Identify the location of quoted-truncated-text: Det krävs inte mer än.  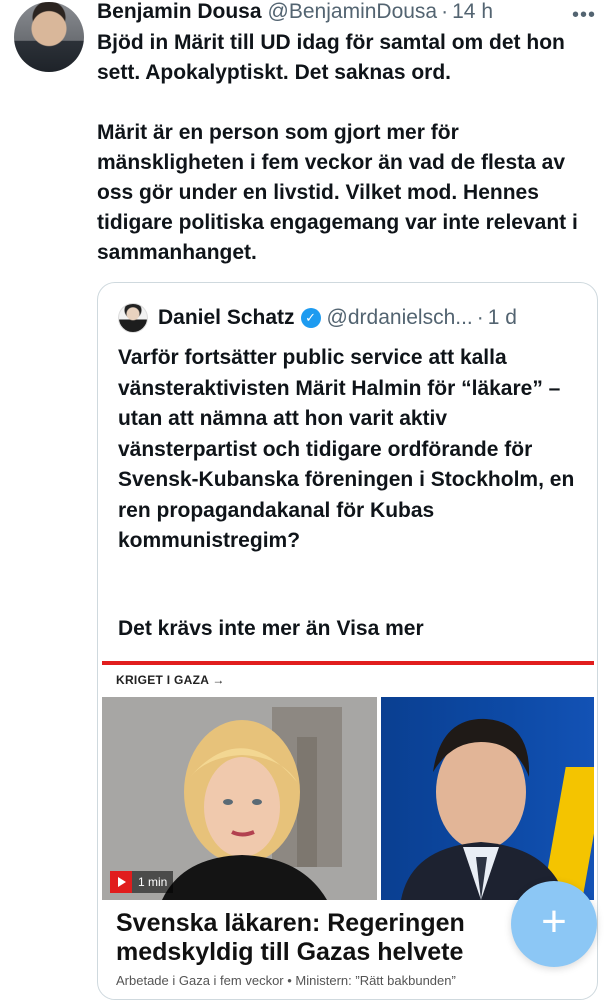
(224, 628).